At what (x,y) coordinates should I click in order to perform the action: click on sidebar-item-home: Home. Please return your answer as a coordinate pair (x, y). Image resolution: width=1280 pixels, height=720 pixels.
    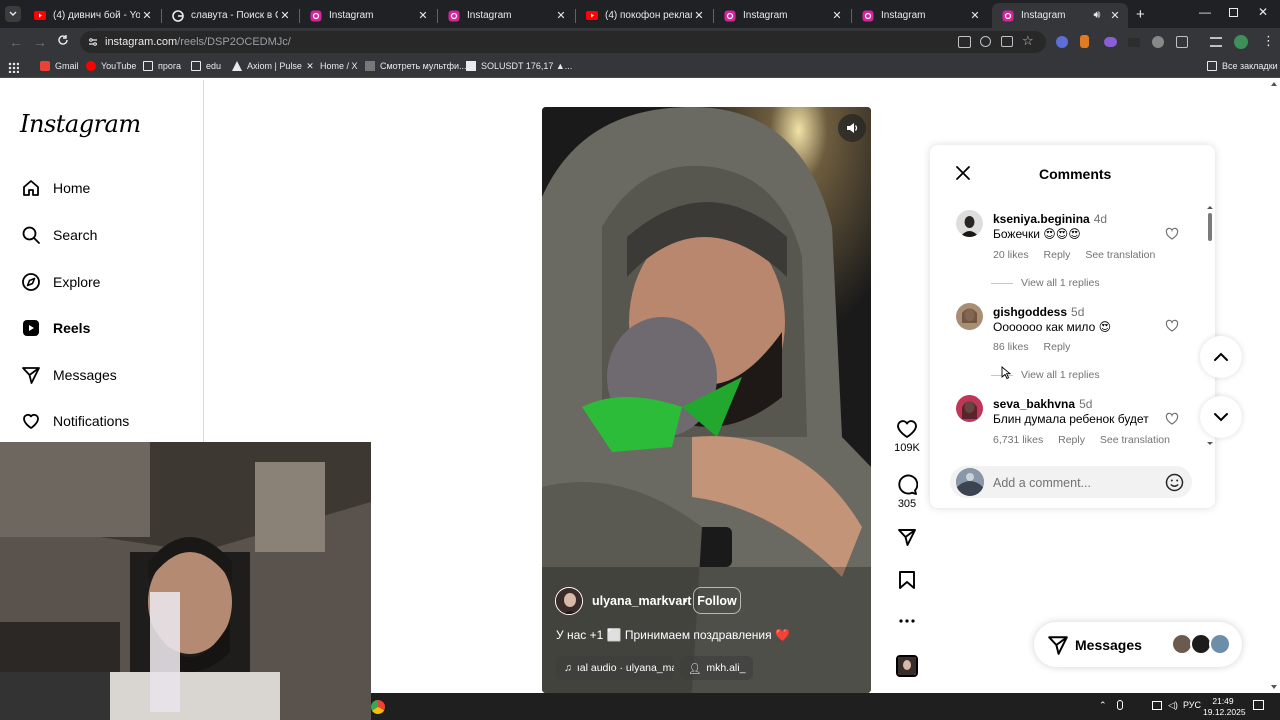
    Looking at the image, I should click on (55, 188).